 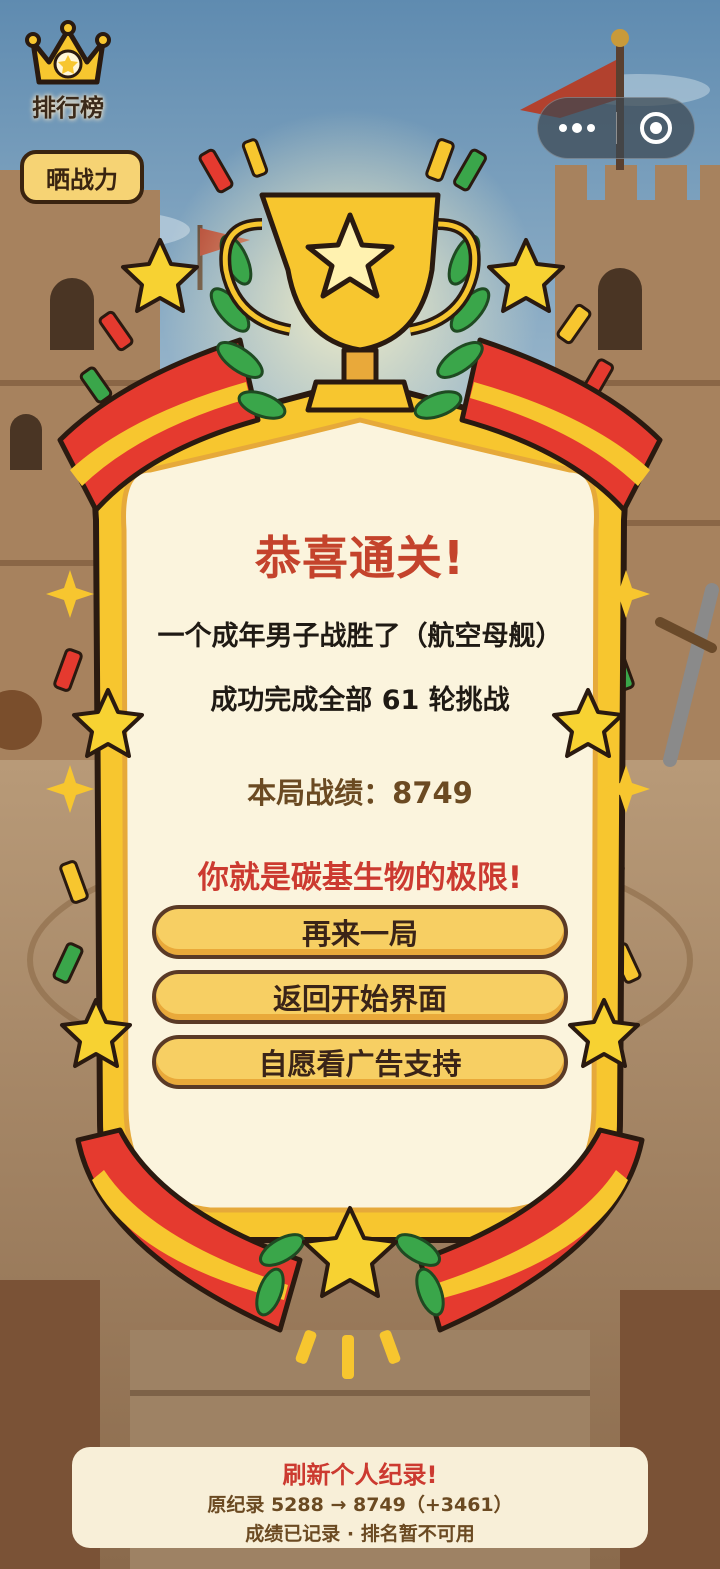 What do you see at coordinates (68, 108) in the screenshot?
I see `leaderboard-label: 排行榜` at bounding box center [68, 108].